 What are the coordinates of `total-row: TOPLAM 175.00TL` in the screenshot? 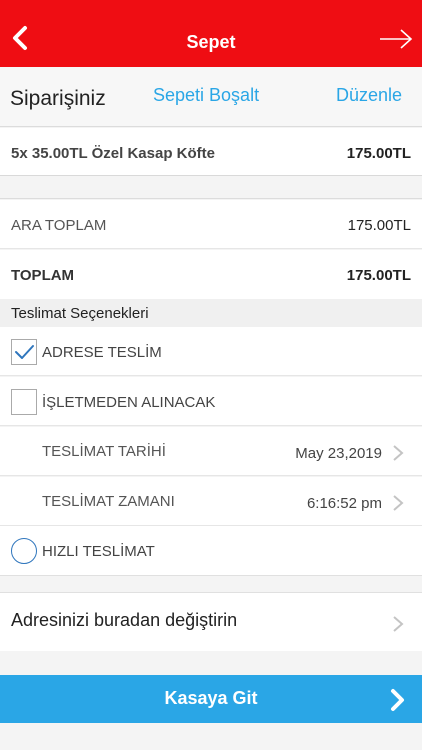 It's located at (211, 274).